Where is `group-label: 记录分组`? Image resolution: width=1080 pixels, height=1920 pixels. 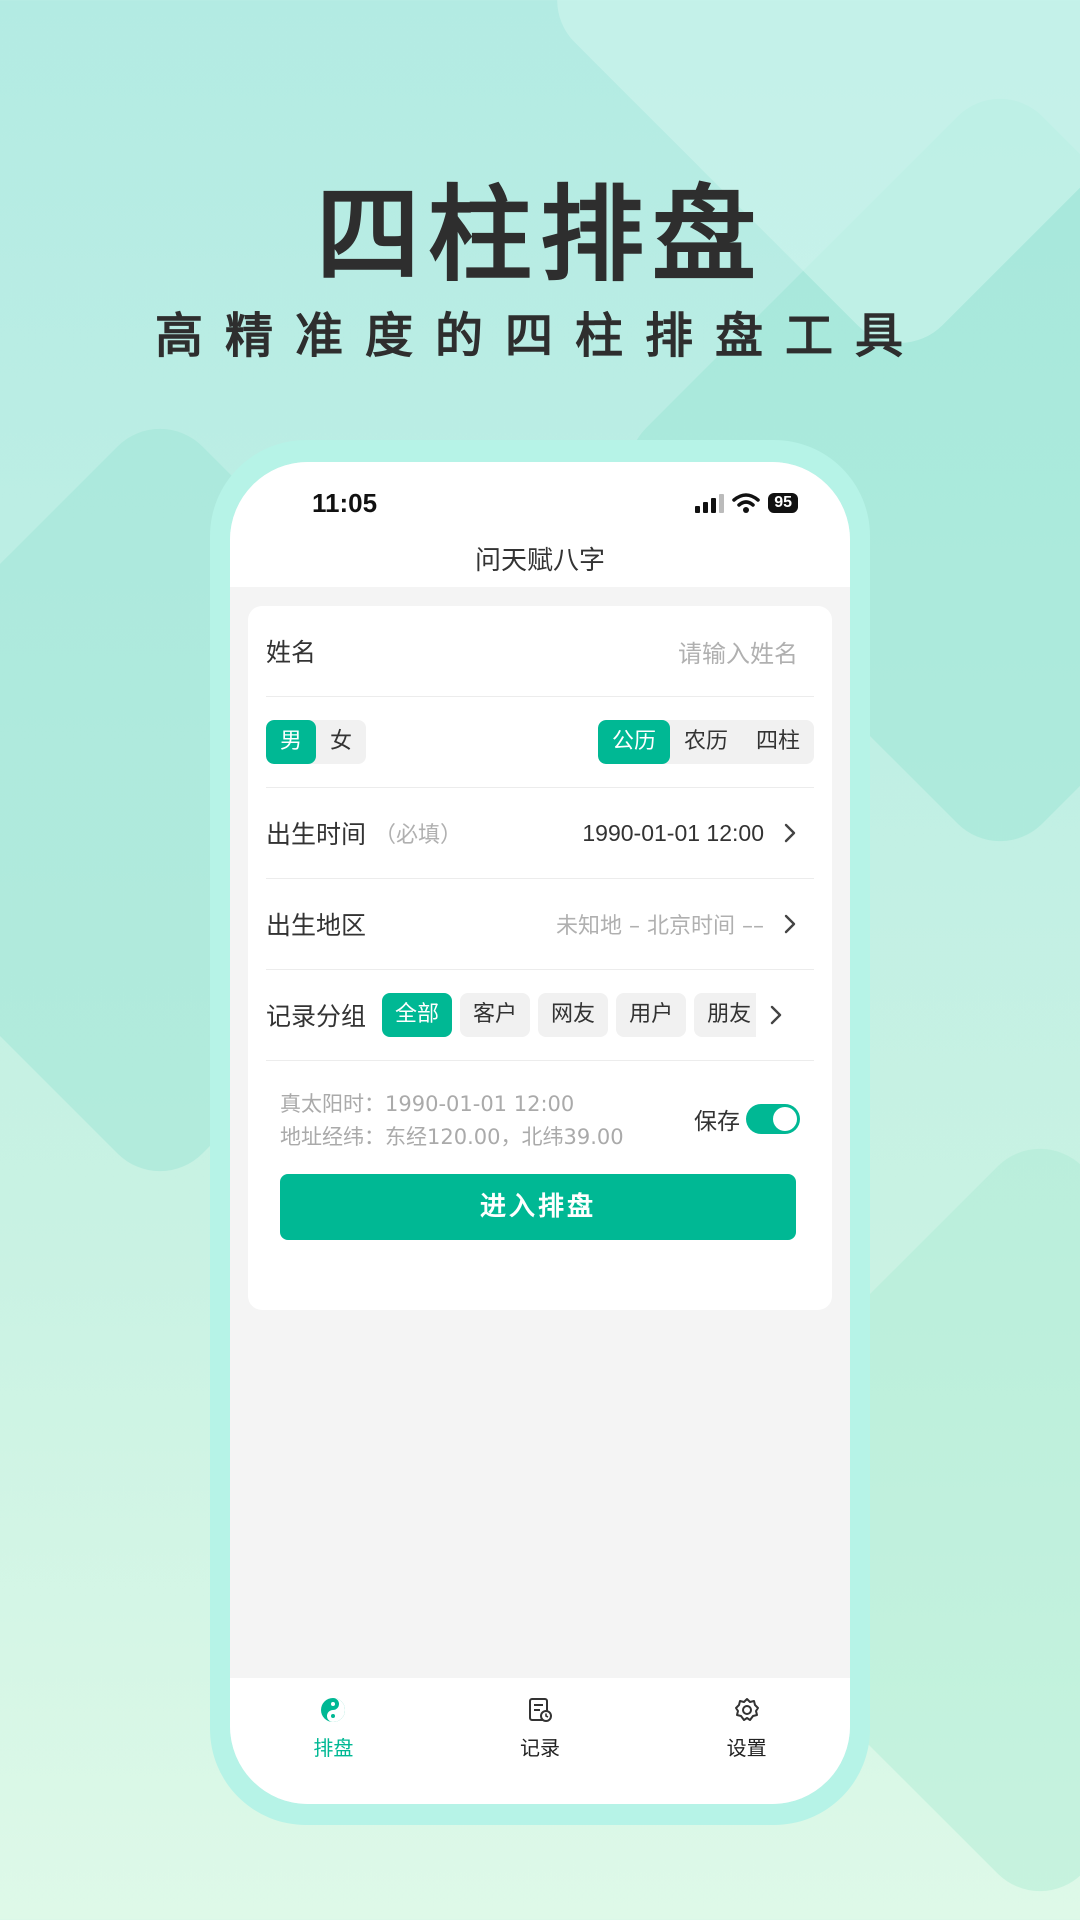 group-label: 记录分组 is located at coordinates (316, 1016).